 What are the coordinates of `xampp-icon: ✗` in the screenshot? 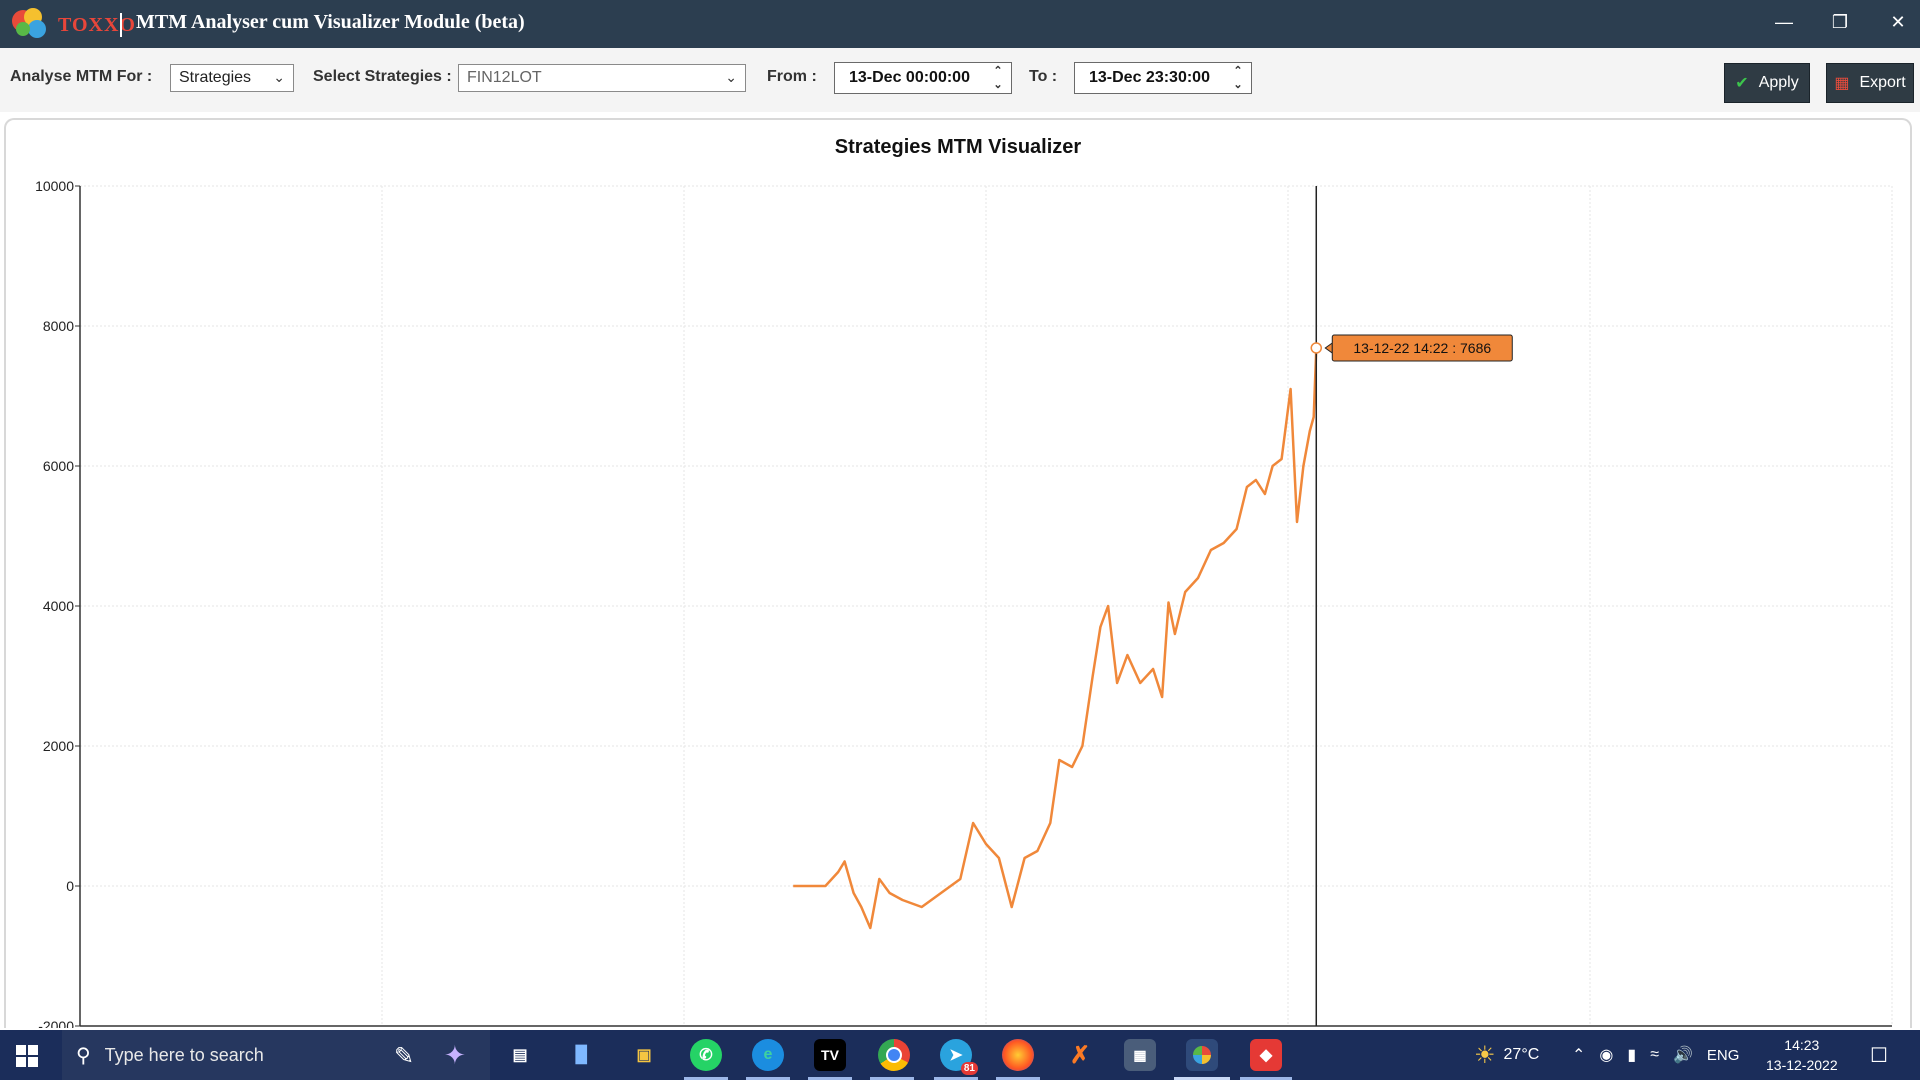 It's located at (1080, 1055).